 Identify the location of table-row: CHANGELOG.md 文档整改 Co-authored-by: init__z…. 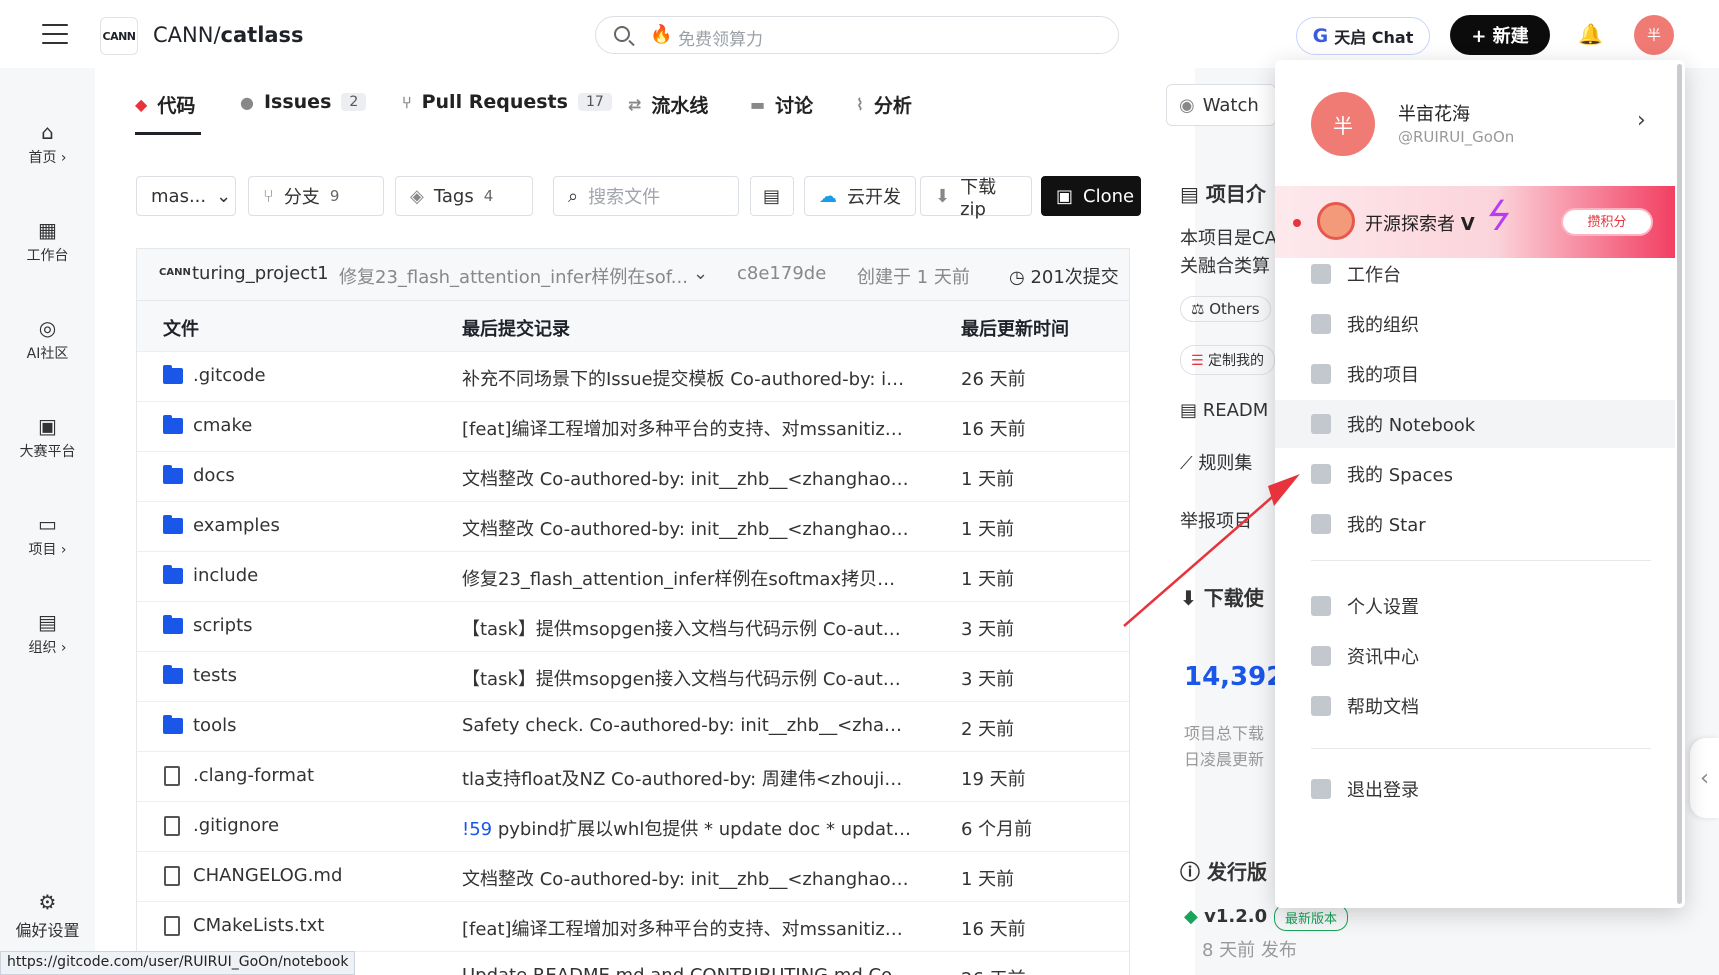
(633, 876).